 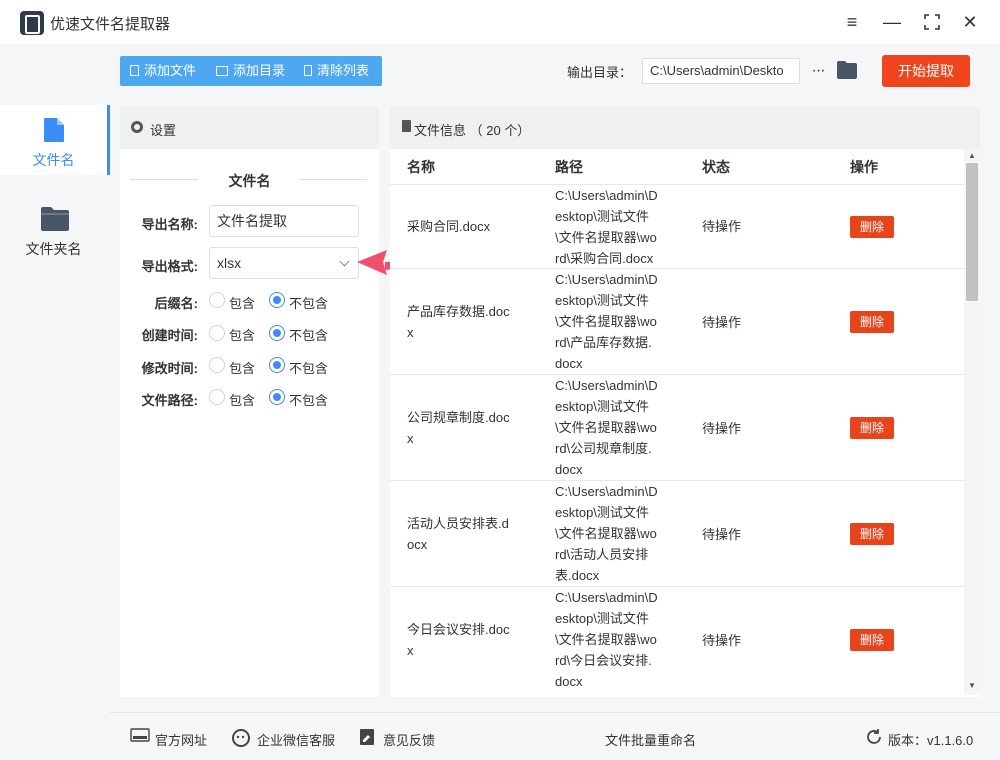 I want to click on file-path-line: rd\公司规章制度., so click(x=603, y=448).